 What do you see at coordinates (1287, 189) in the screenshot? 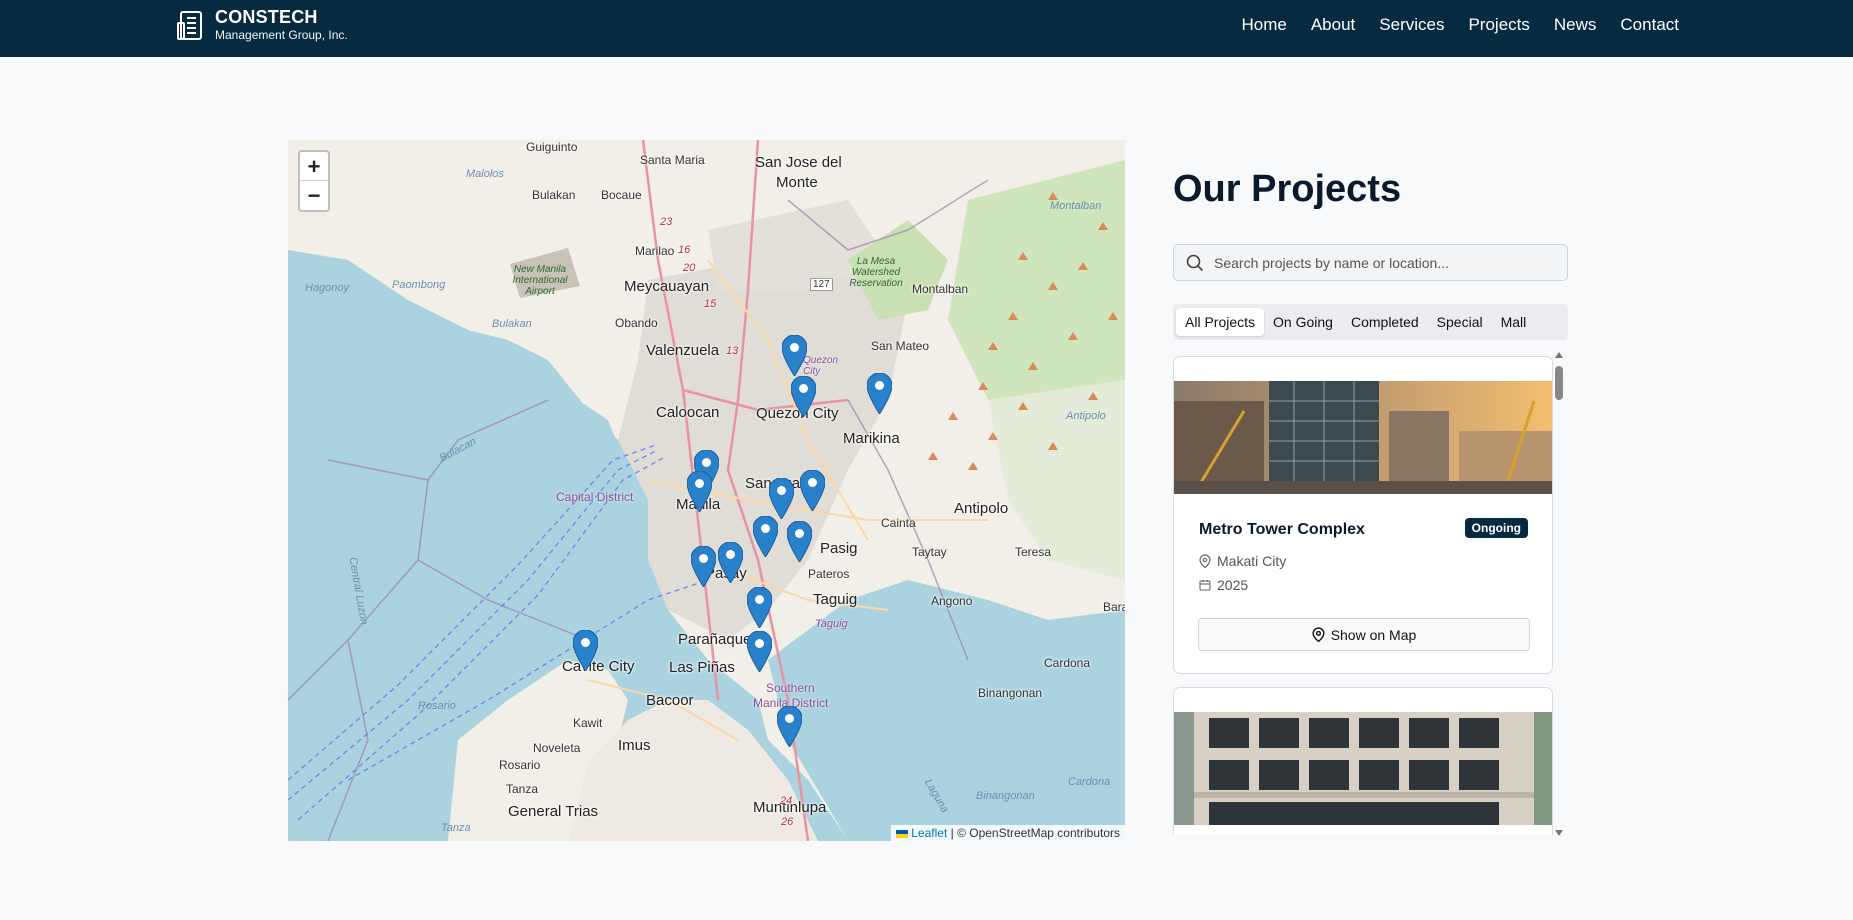
I see `page-title: Our Projects` at bounding box center [1287, 189].